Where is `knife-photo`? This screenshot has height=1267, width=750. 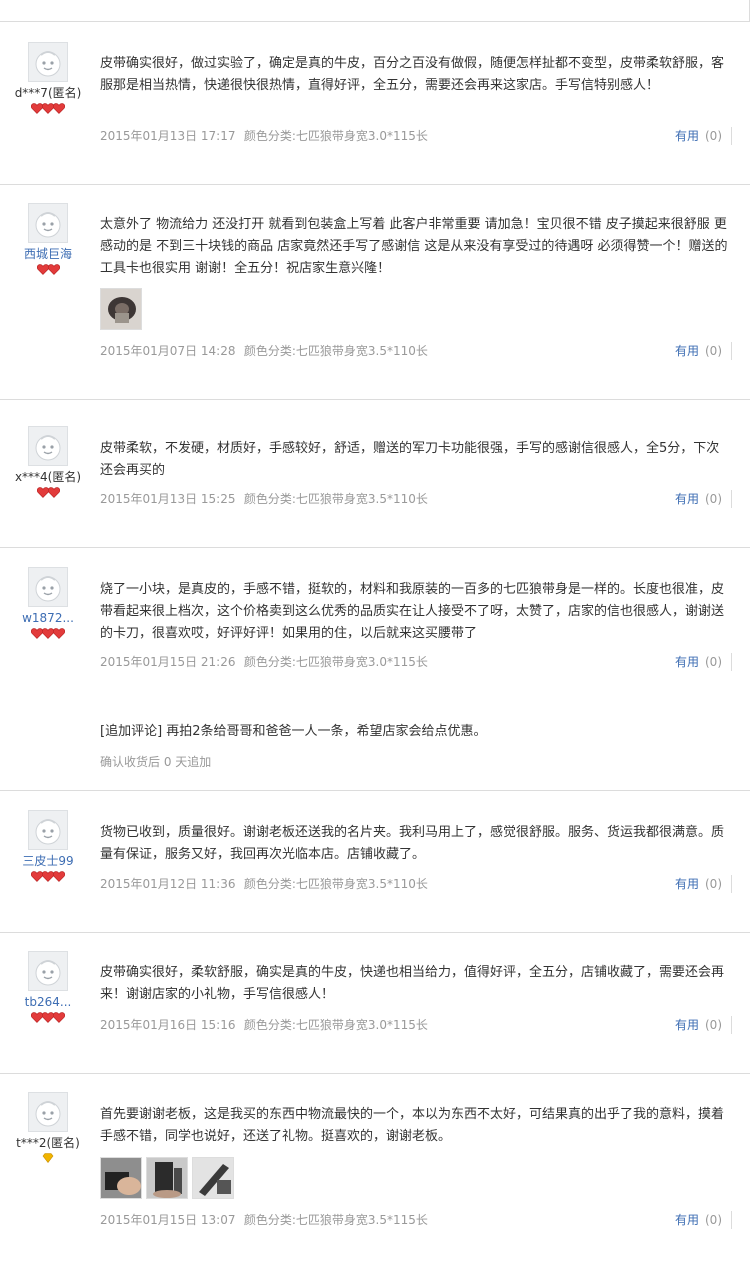
knife-photo is located at coordinates (213, 1178).